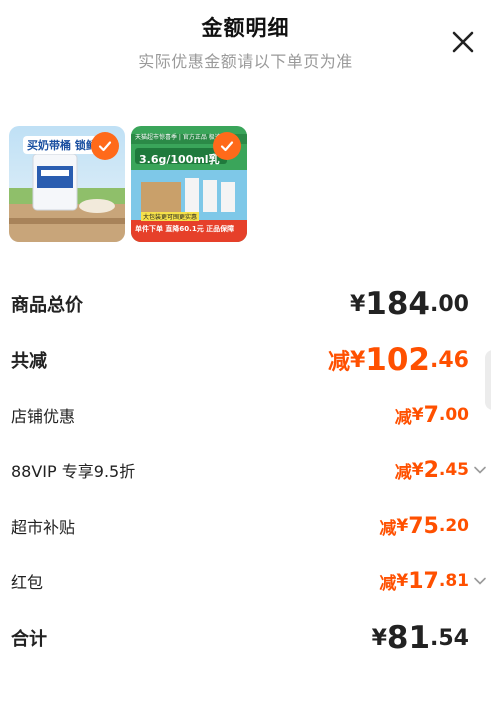  What do you see at coordinates (27, 582) in the screenshot?
I see `row-label: 红包` at bounding box center [27, 582].